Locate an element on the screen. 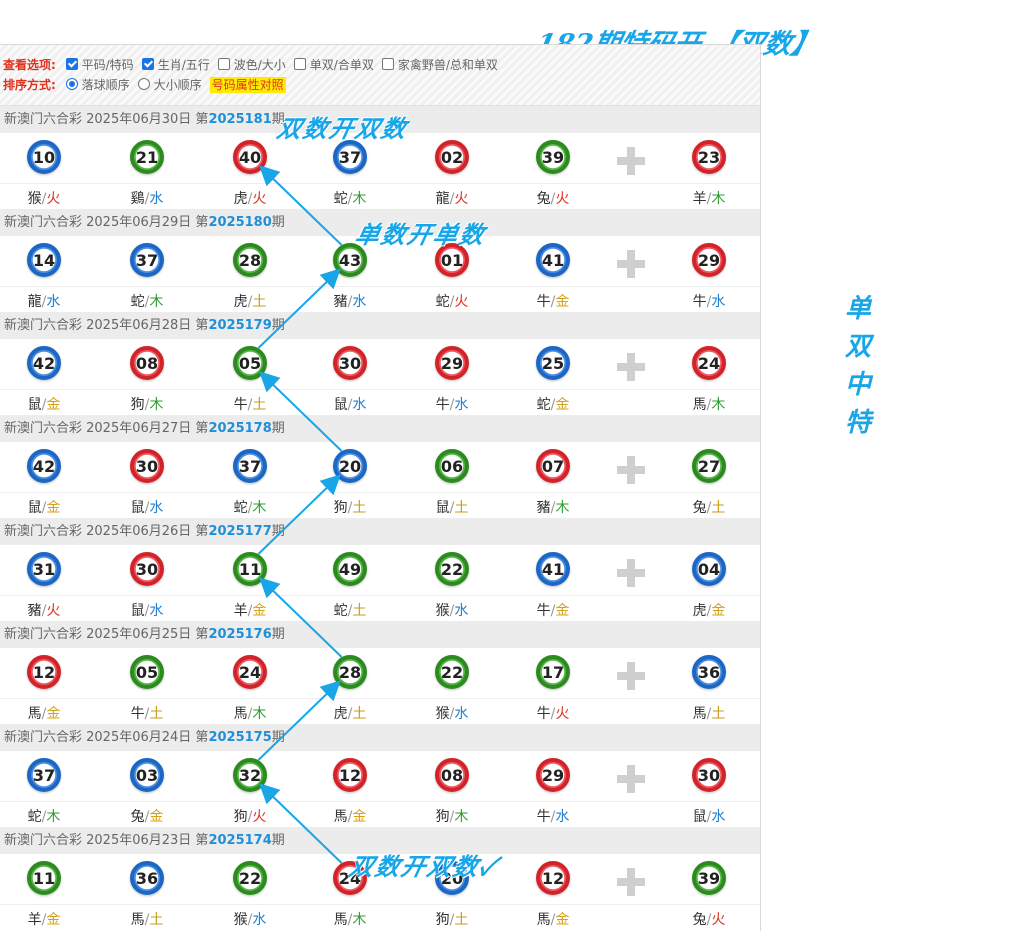 This screenshot has height=931, width=1013. number-ball: 41 is located at coordinates (553, 260).